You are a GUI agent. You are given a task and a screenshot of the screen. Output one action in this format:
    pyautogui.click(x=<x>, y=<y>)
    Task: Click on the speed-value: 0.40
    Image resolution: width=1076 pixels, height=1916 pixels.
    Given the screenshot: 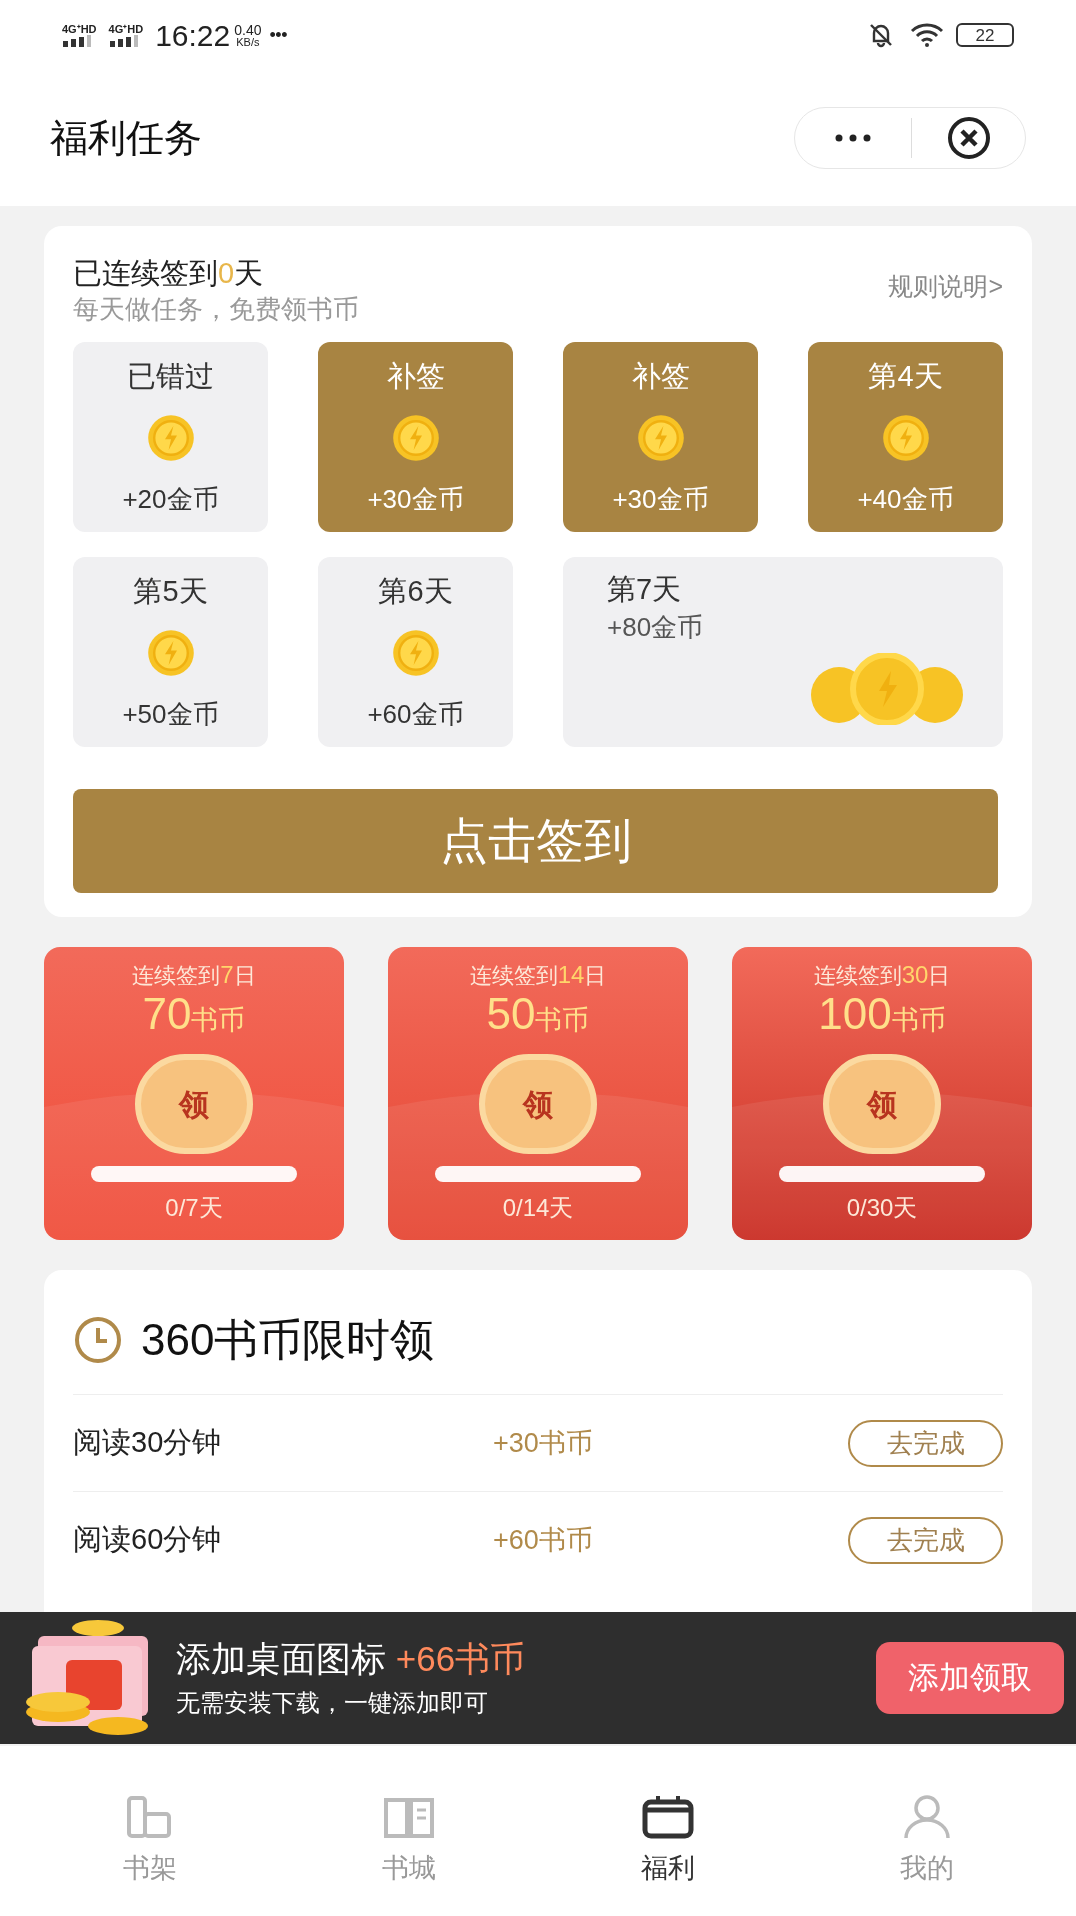 What is the action you would take?
    pyautogui.click(x=248, y=29)
    